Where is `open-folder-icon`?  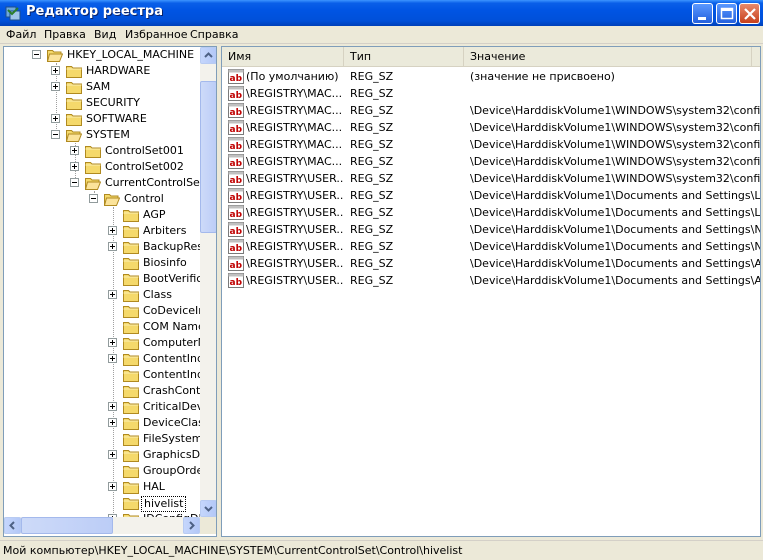
open-folder-icon is located at coordinates (112, 199).